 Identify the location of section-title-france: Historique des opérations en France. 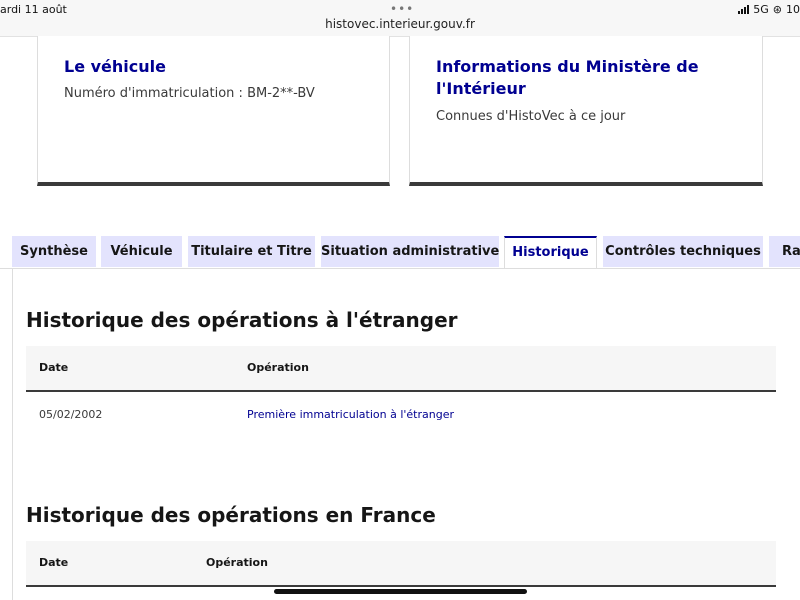
(231, 515).